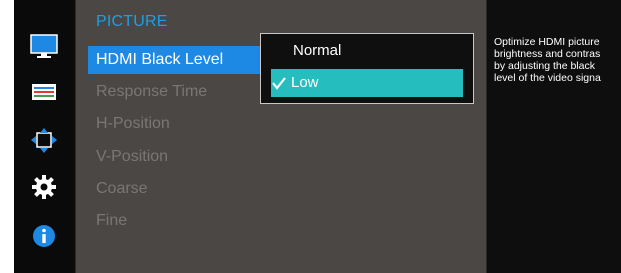 The image size is (621, 273). What do you see at coordinates (547, 78) in the screenshot?
I see `help-line: level of the video signa` at bounding box center [547, 78].